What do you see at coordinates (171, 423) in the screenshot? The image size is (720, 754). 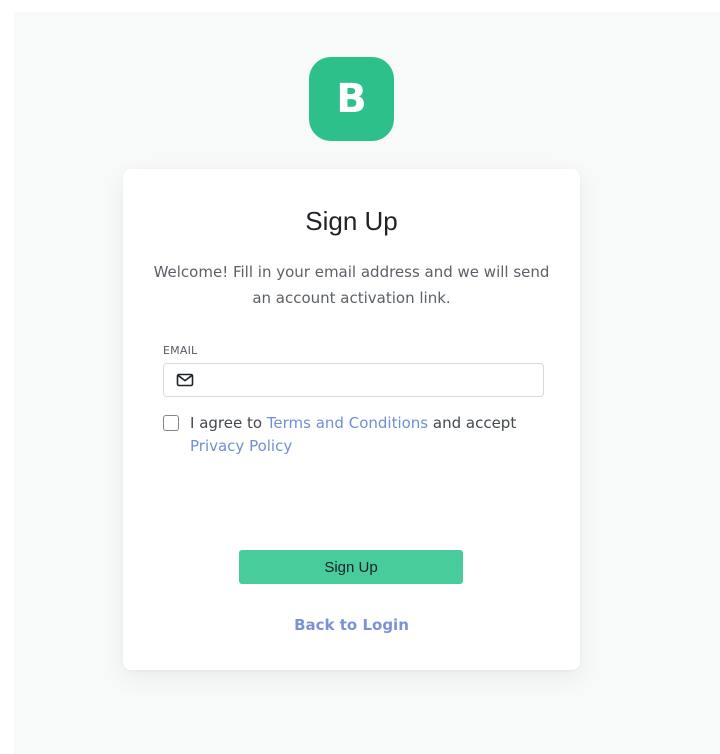 I see `agree-checkbox` at bounding box center [171, 423].